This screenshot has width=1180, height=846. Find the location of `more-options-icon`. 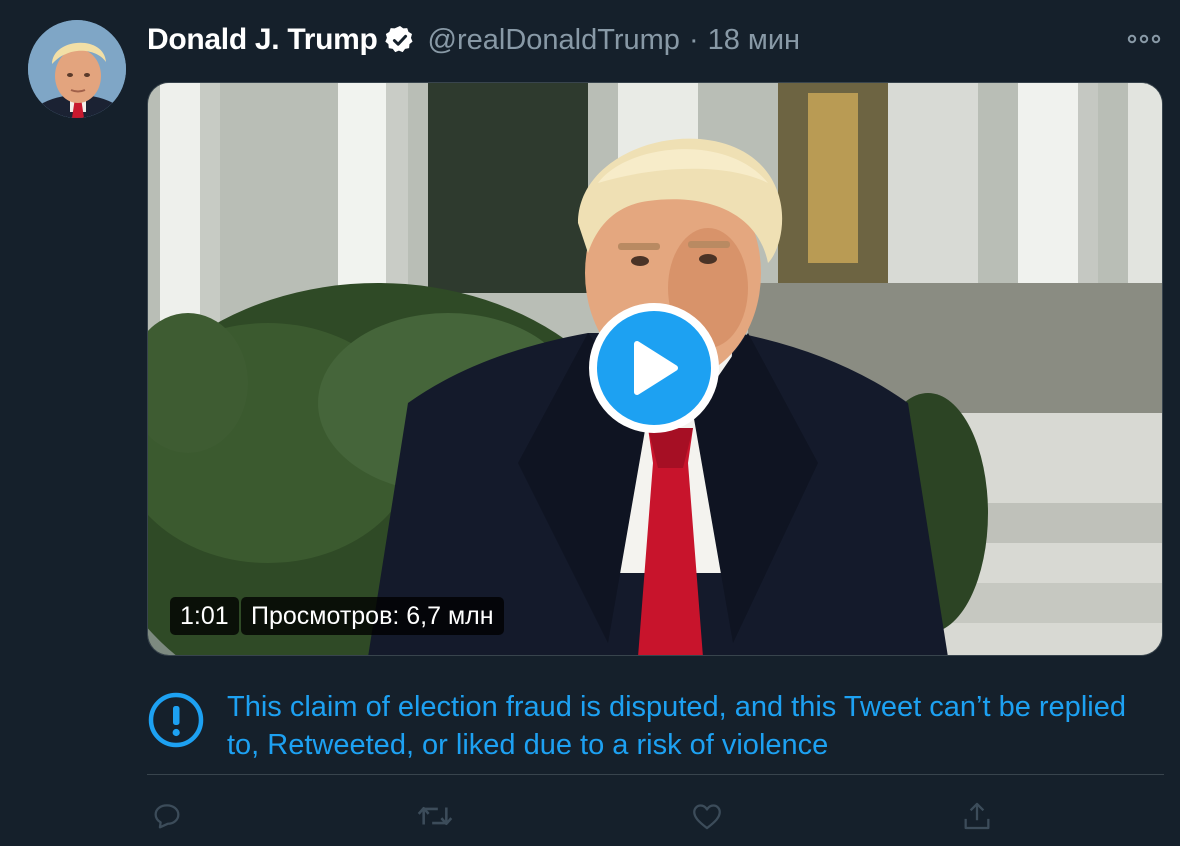

more-options-icon is located at coordinates (1144, 39).